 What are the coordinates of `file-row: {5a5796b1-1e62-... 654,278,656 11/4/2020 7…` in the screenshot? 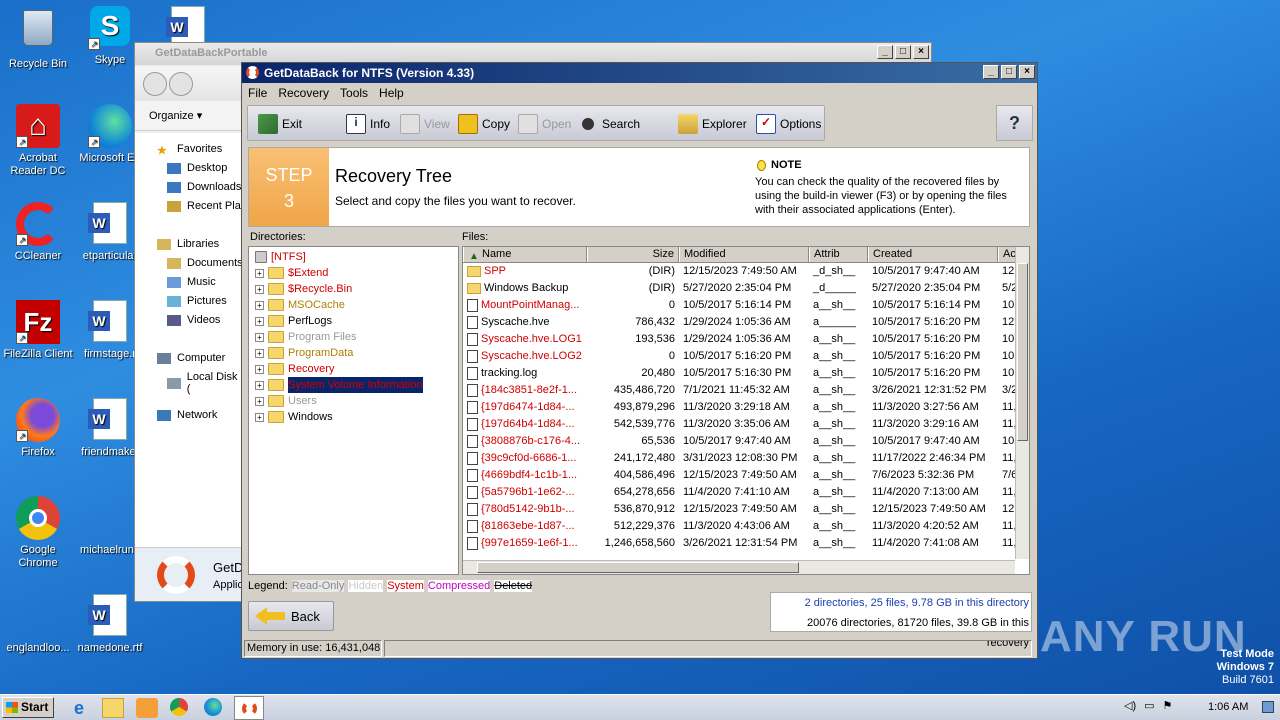 It's located at (746, 492).